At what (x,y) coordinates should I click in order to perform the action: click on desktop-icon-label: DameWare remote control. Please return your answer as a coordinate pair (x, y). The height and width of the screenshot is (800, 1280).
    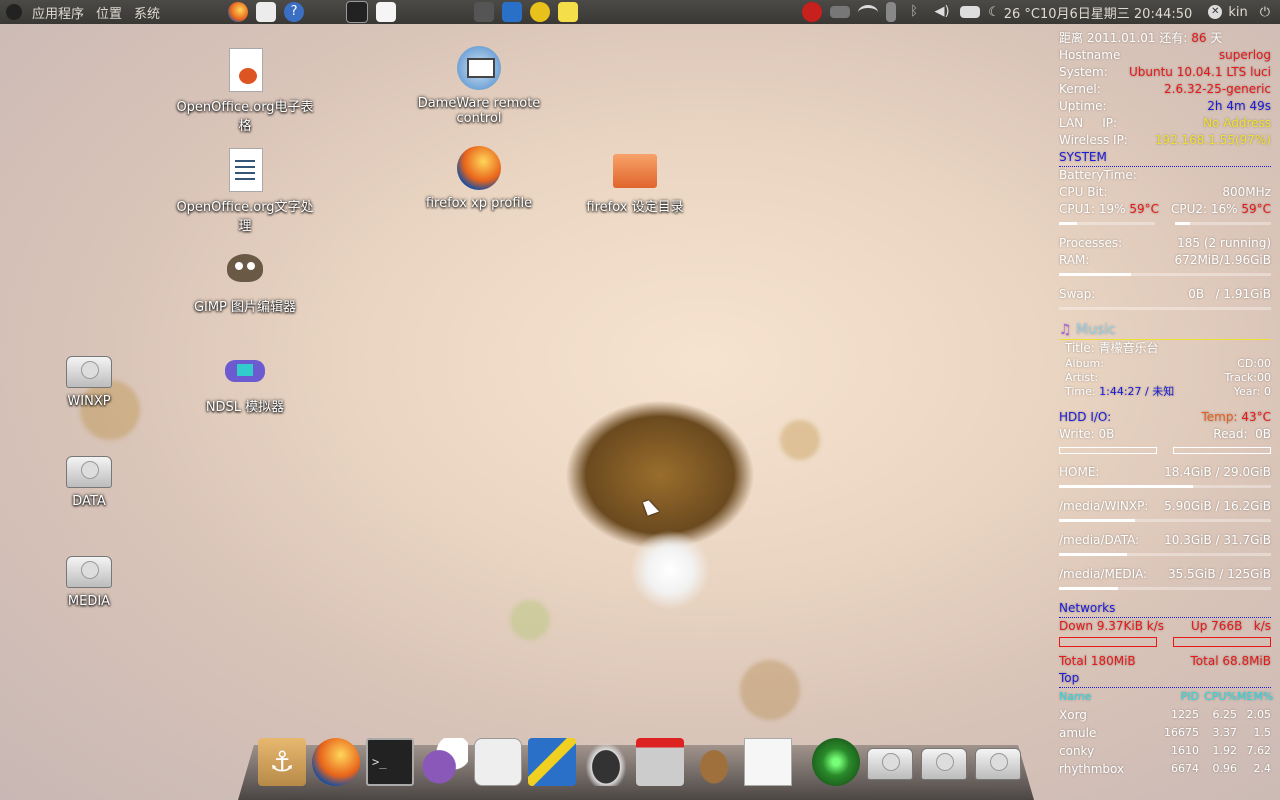
    Looking at the image, I should click on (479, 111).